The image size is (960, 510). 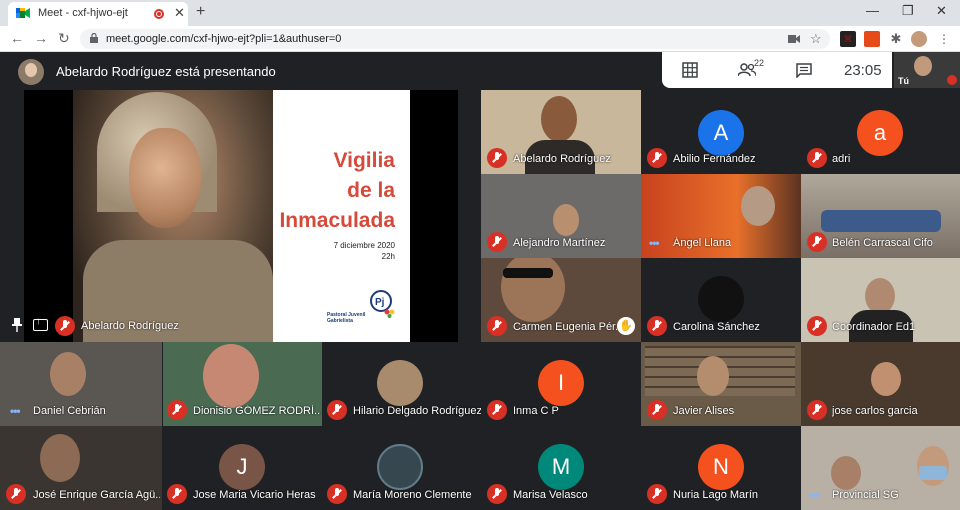 I want to click on slide-photo, so click(x=173, y=216).